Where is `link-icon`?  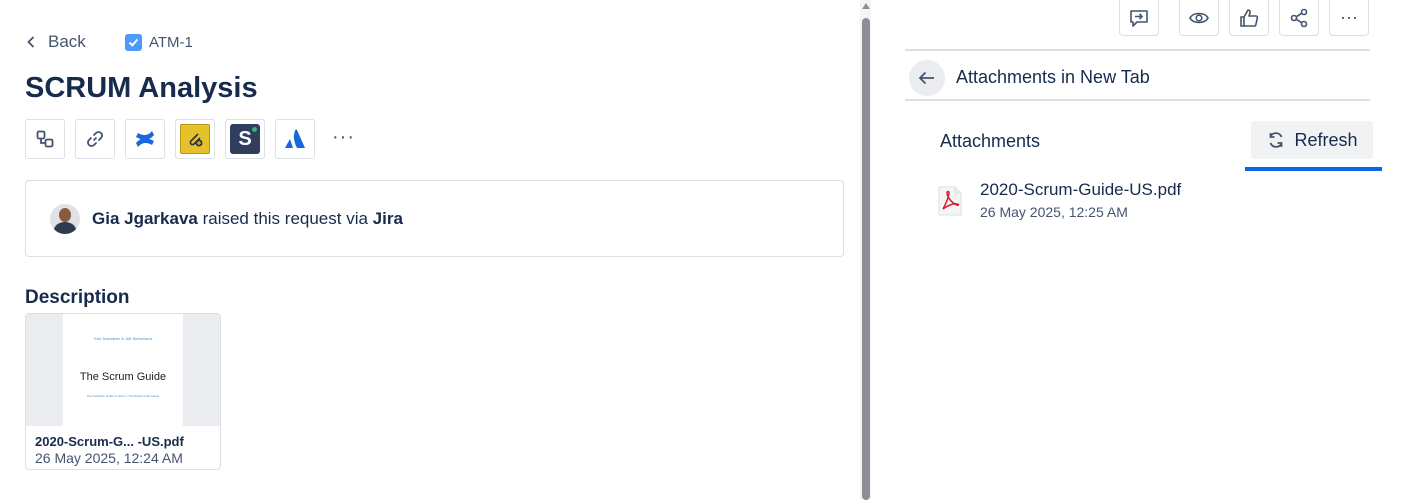 link-icon is located at coordinates (95, 139).